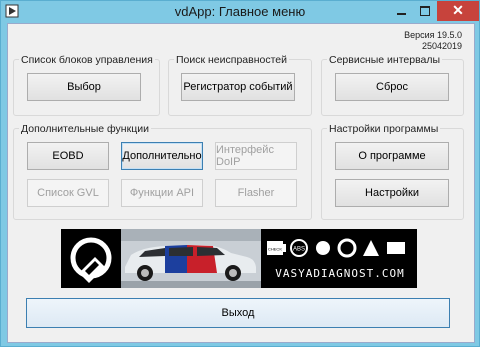 The width and height of the screenshot is (480, 347). I want to click on group-control-units: Список блоков управления Выбор, so click(86, 85).